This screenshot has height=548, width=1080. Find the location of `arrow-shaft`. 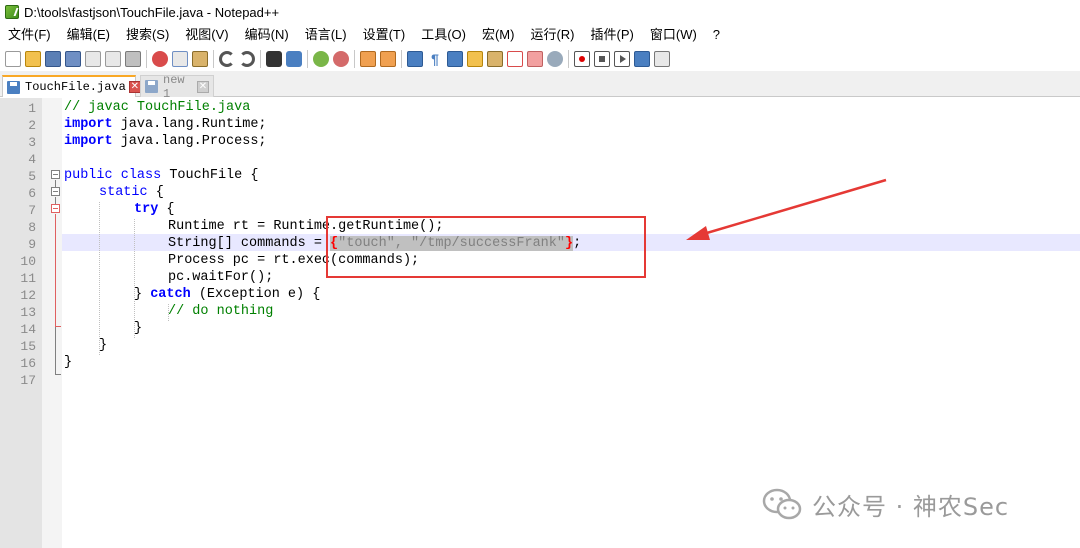

arrow-shaft is located at coordinates (793, 207).